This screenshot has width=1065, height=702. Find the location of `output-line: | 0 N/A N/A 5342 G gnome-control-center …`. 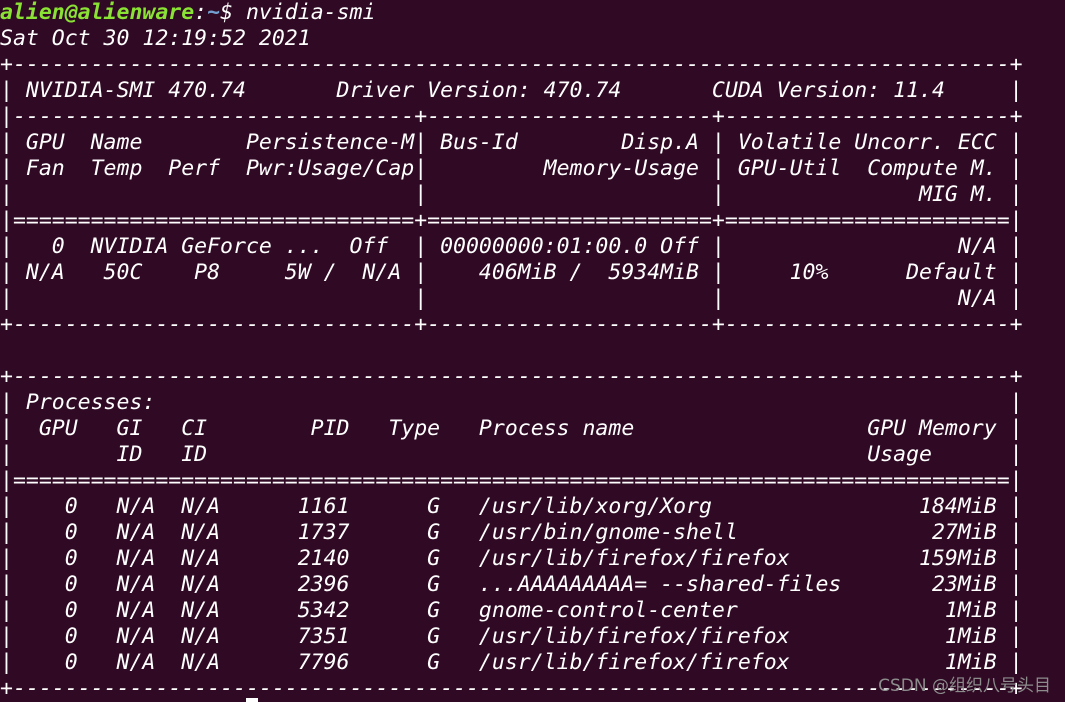

output-line: | 0 N/A N/A 5342 G gnome-control-center … is located at coordinates (511, 610).